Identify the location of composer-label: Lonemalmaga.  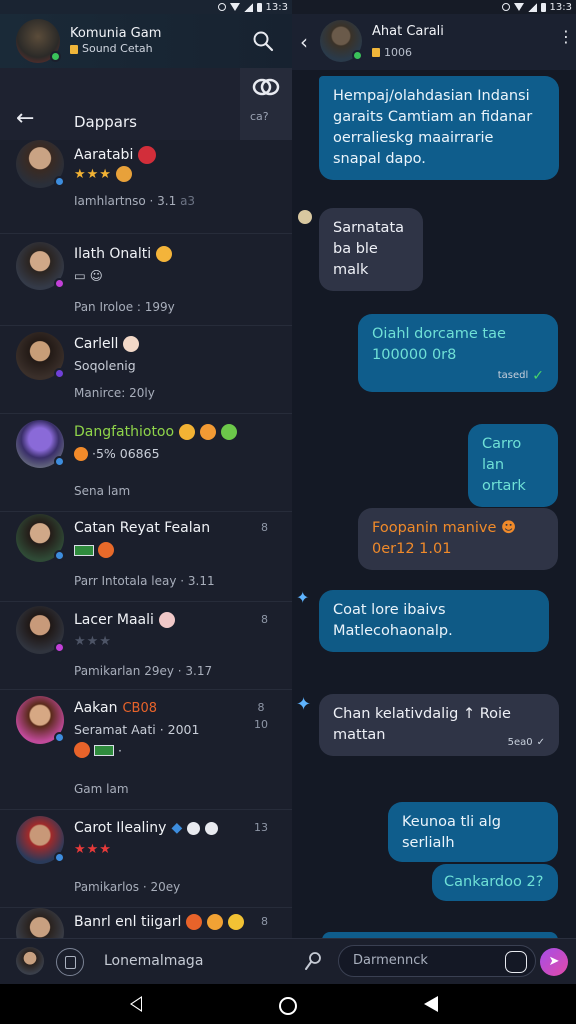
(154, 961).